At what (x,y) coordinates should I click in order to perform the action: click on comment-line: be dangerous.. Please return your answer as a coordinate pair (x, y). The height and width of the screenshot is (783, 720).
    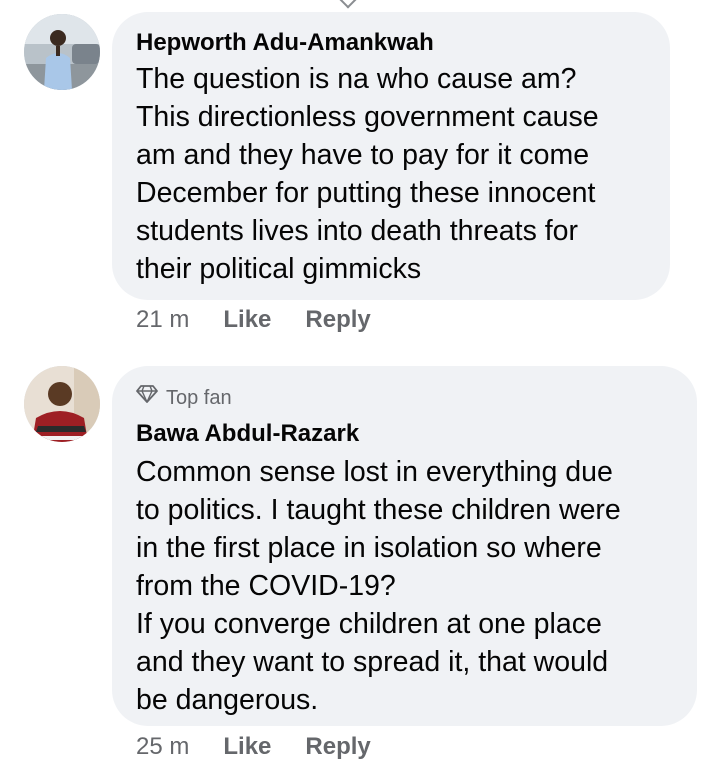
    Looking at the image, I should click on (227, 700).